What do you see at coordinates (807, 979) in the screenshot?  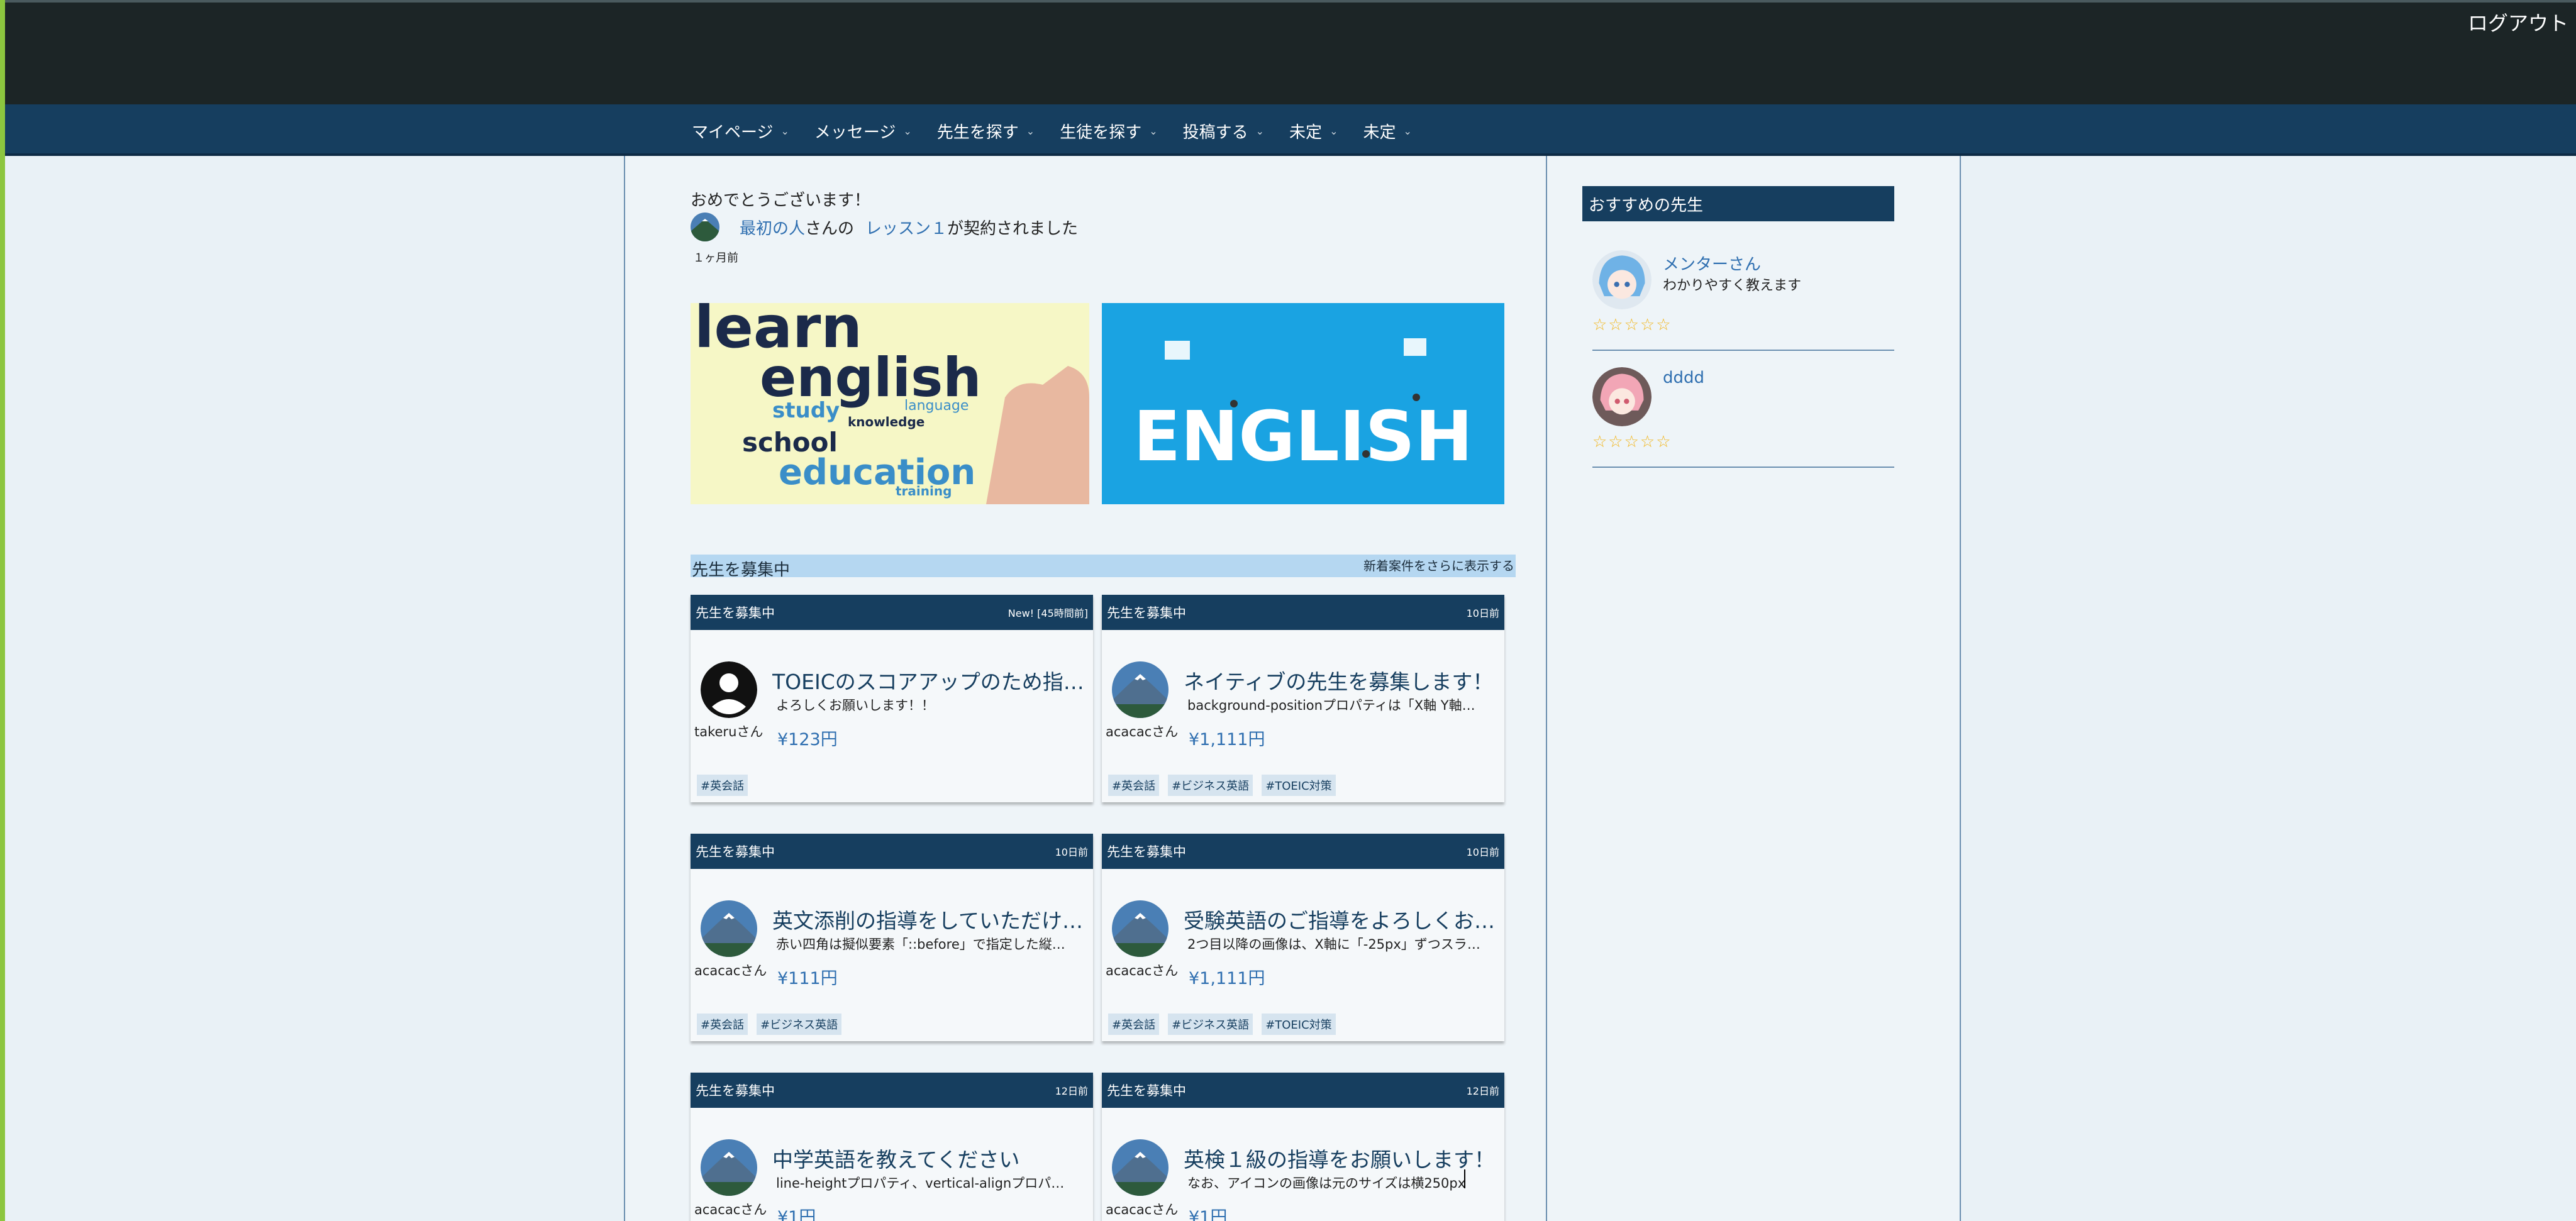 I see `card-price: ¥111円` at bounding box center [807, 979].